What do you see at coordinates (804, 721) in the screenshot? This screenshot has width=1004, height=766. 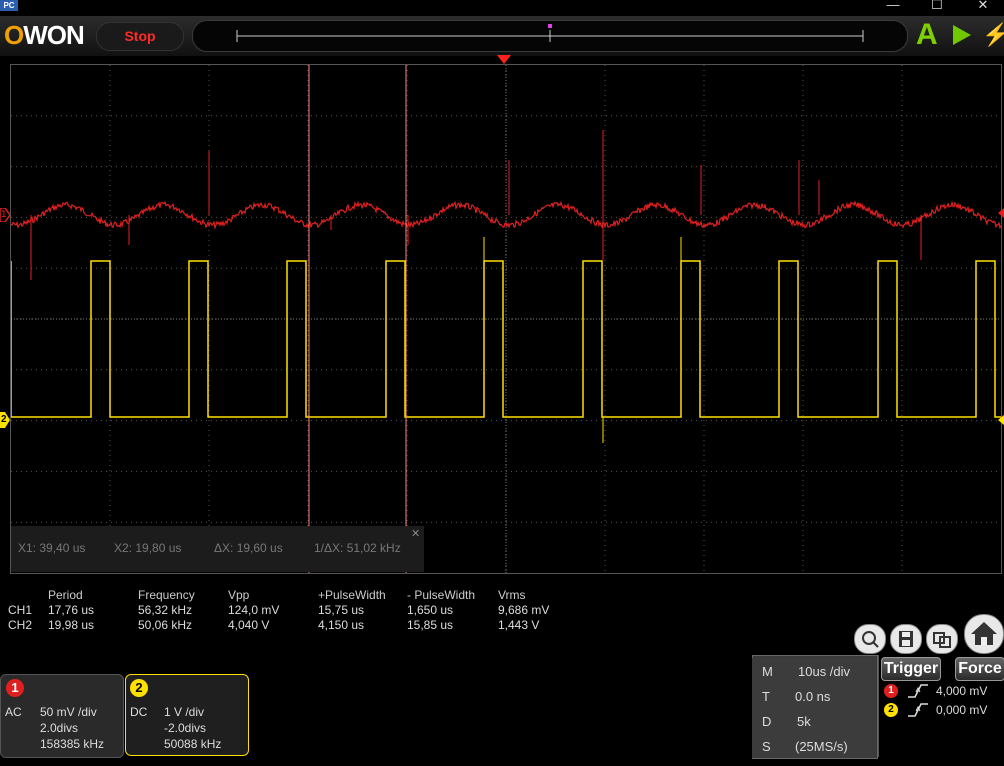 I see `timebase-value: 5k` at bounding box center [804, 721].